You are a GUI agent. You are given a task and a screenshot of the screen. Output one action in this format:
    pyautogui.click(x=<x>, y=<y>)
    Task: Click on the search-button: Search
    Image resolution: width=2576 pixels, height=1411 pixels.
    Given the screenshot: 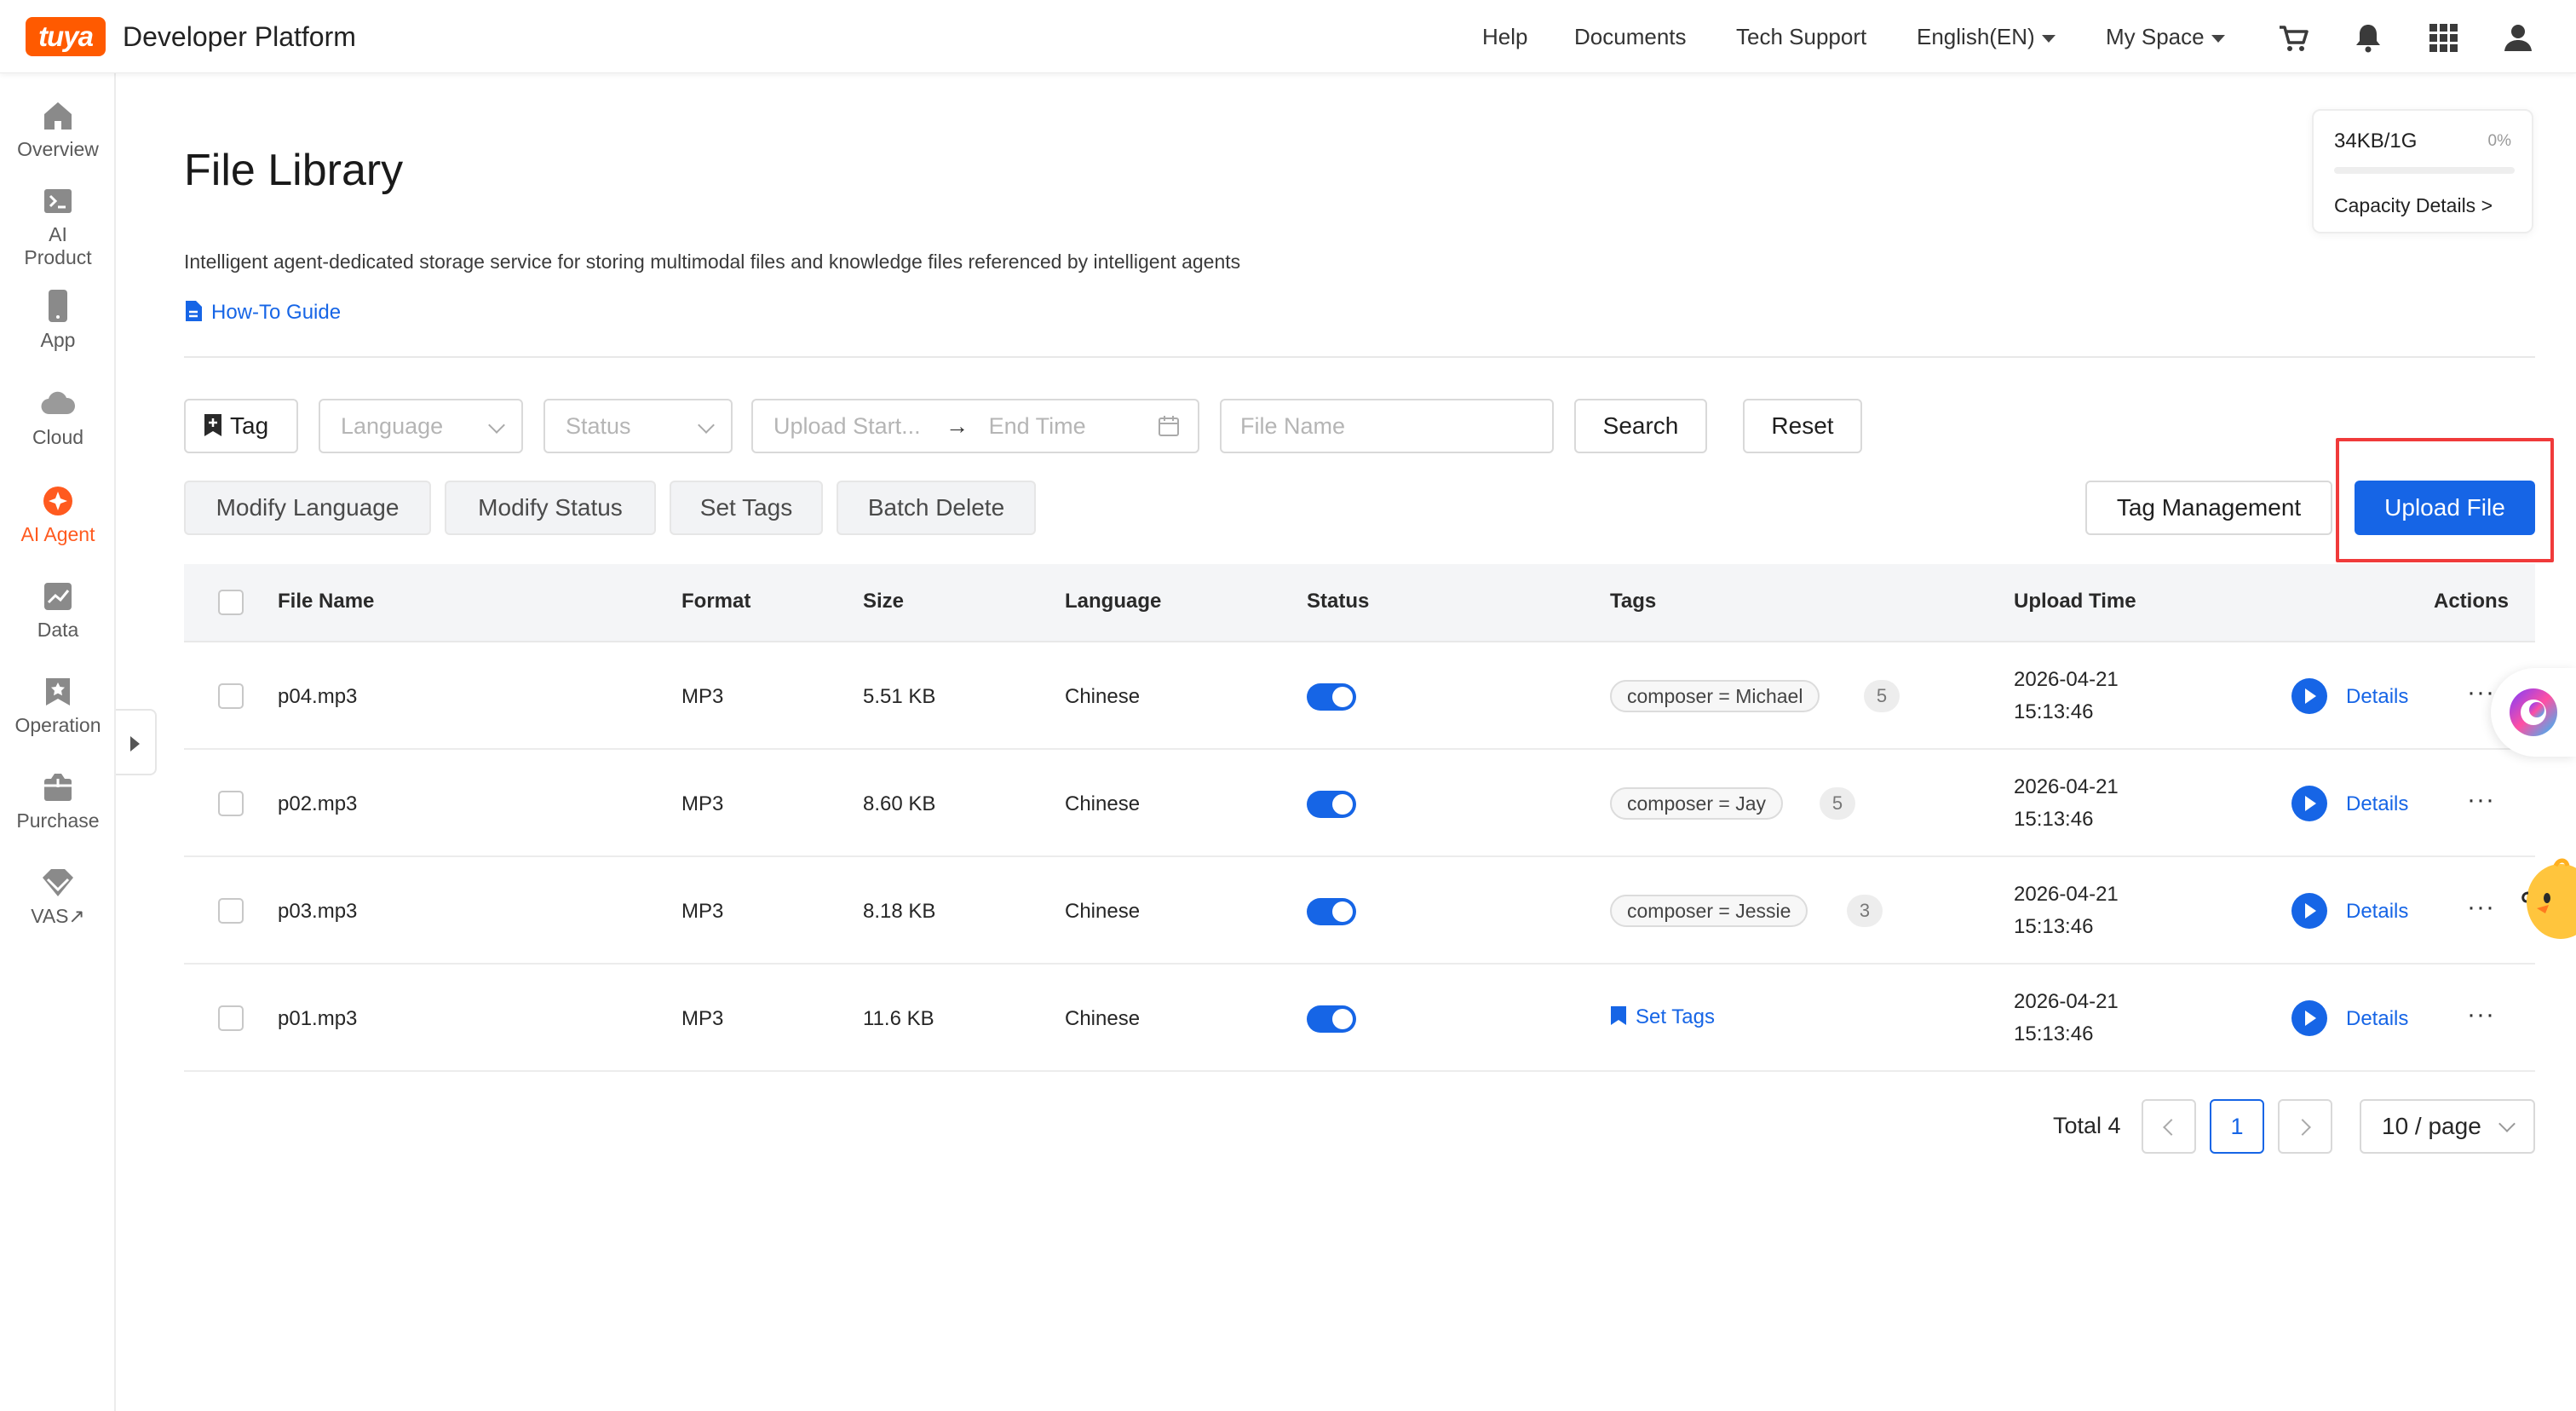 What is the action you would take?
    pyautogui.click(x=1641, y=426)
    